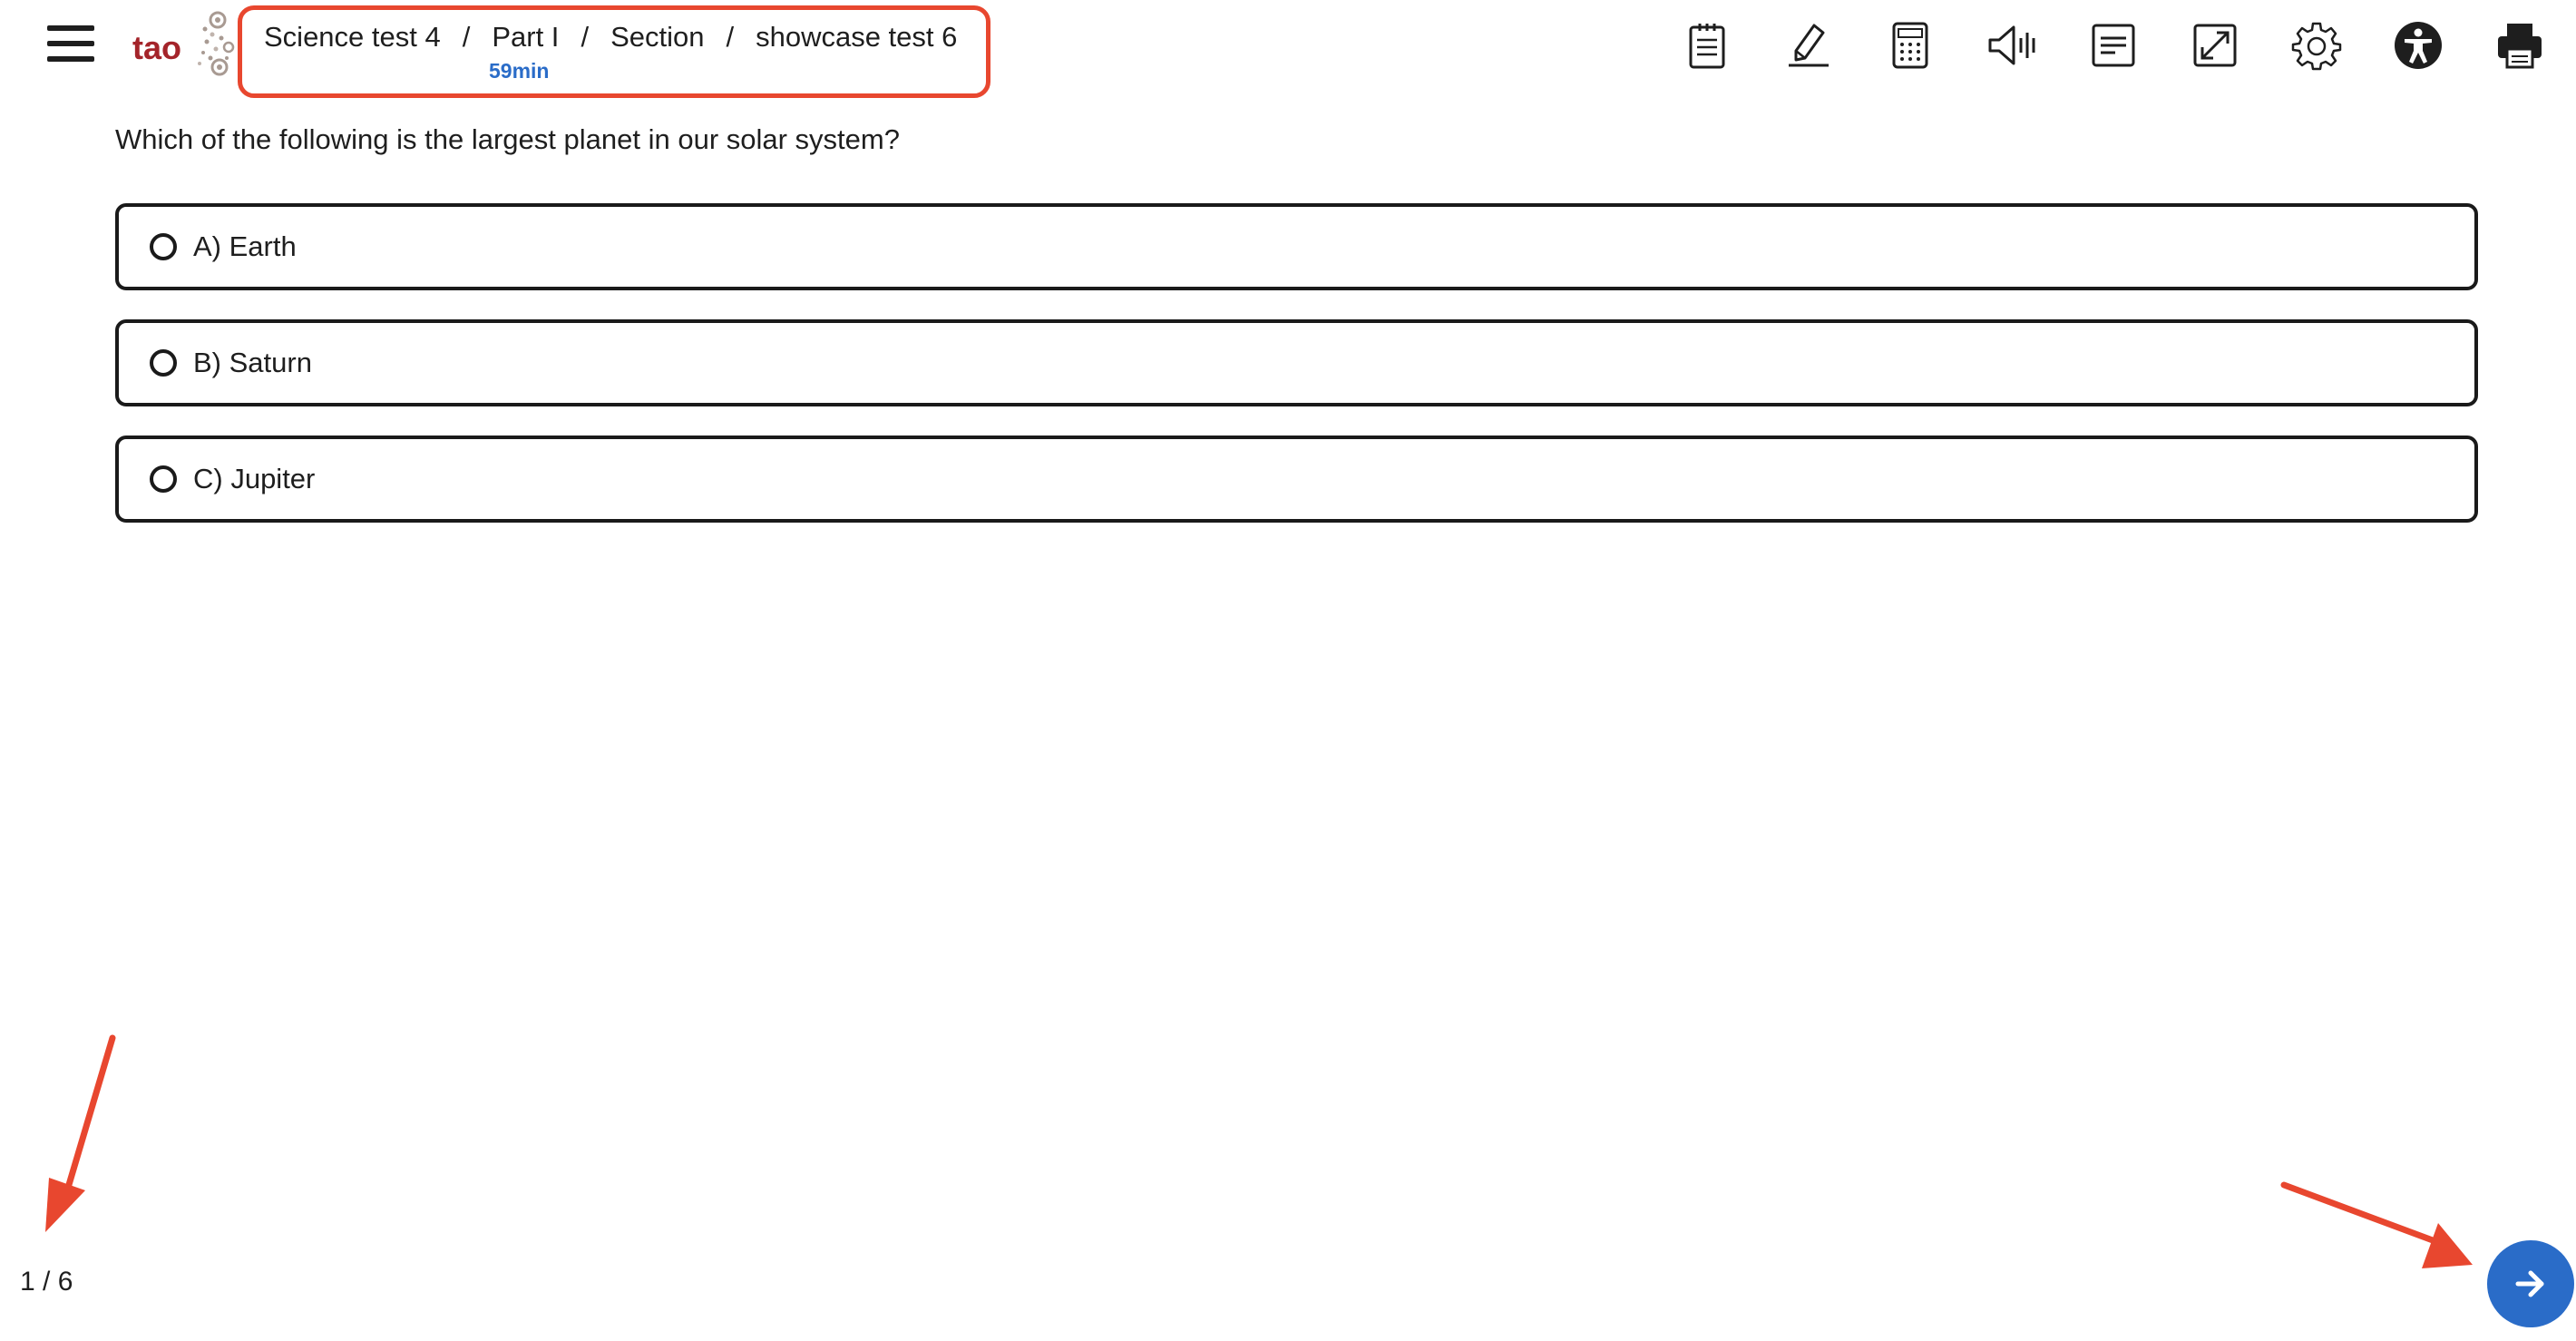 This screenshot has width=2576, height=1341. Describe the element at coordinates (156, 47) in the screenshot. I see `logo-text: tao` at that location.